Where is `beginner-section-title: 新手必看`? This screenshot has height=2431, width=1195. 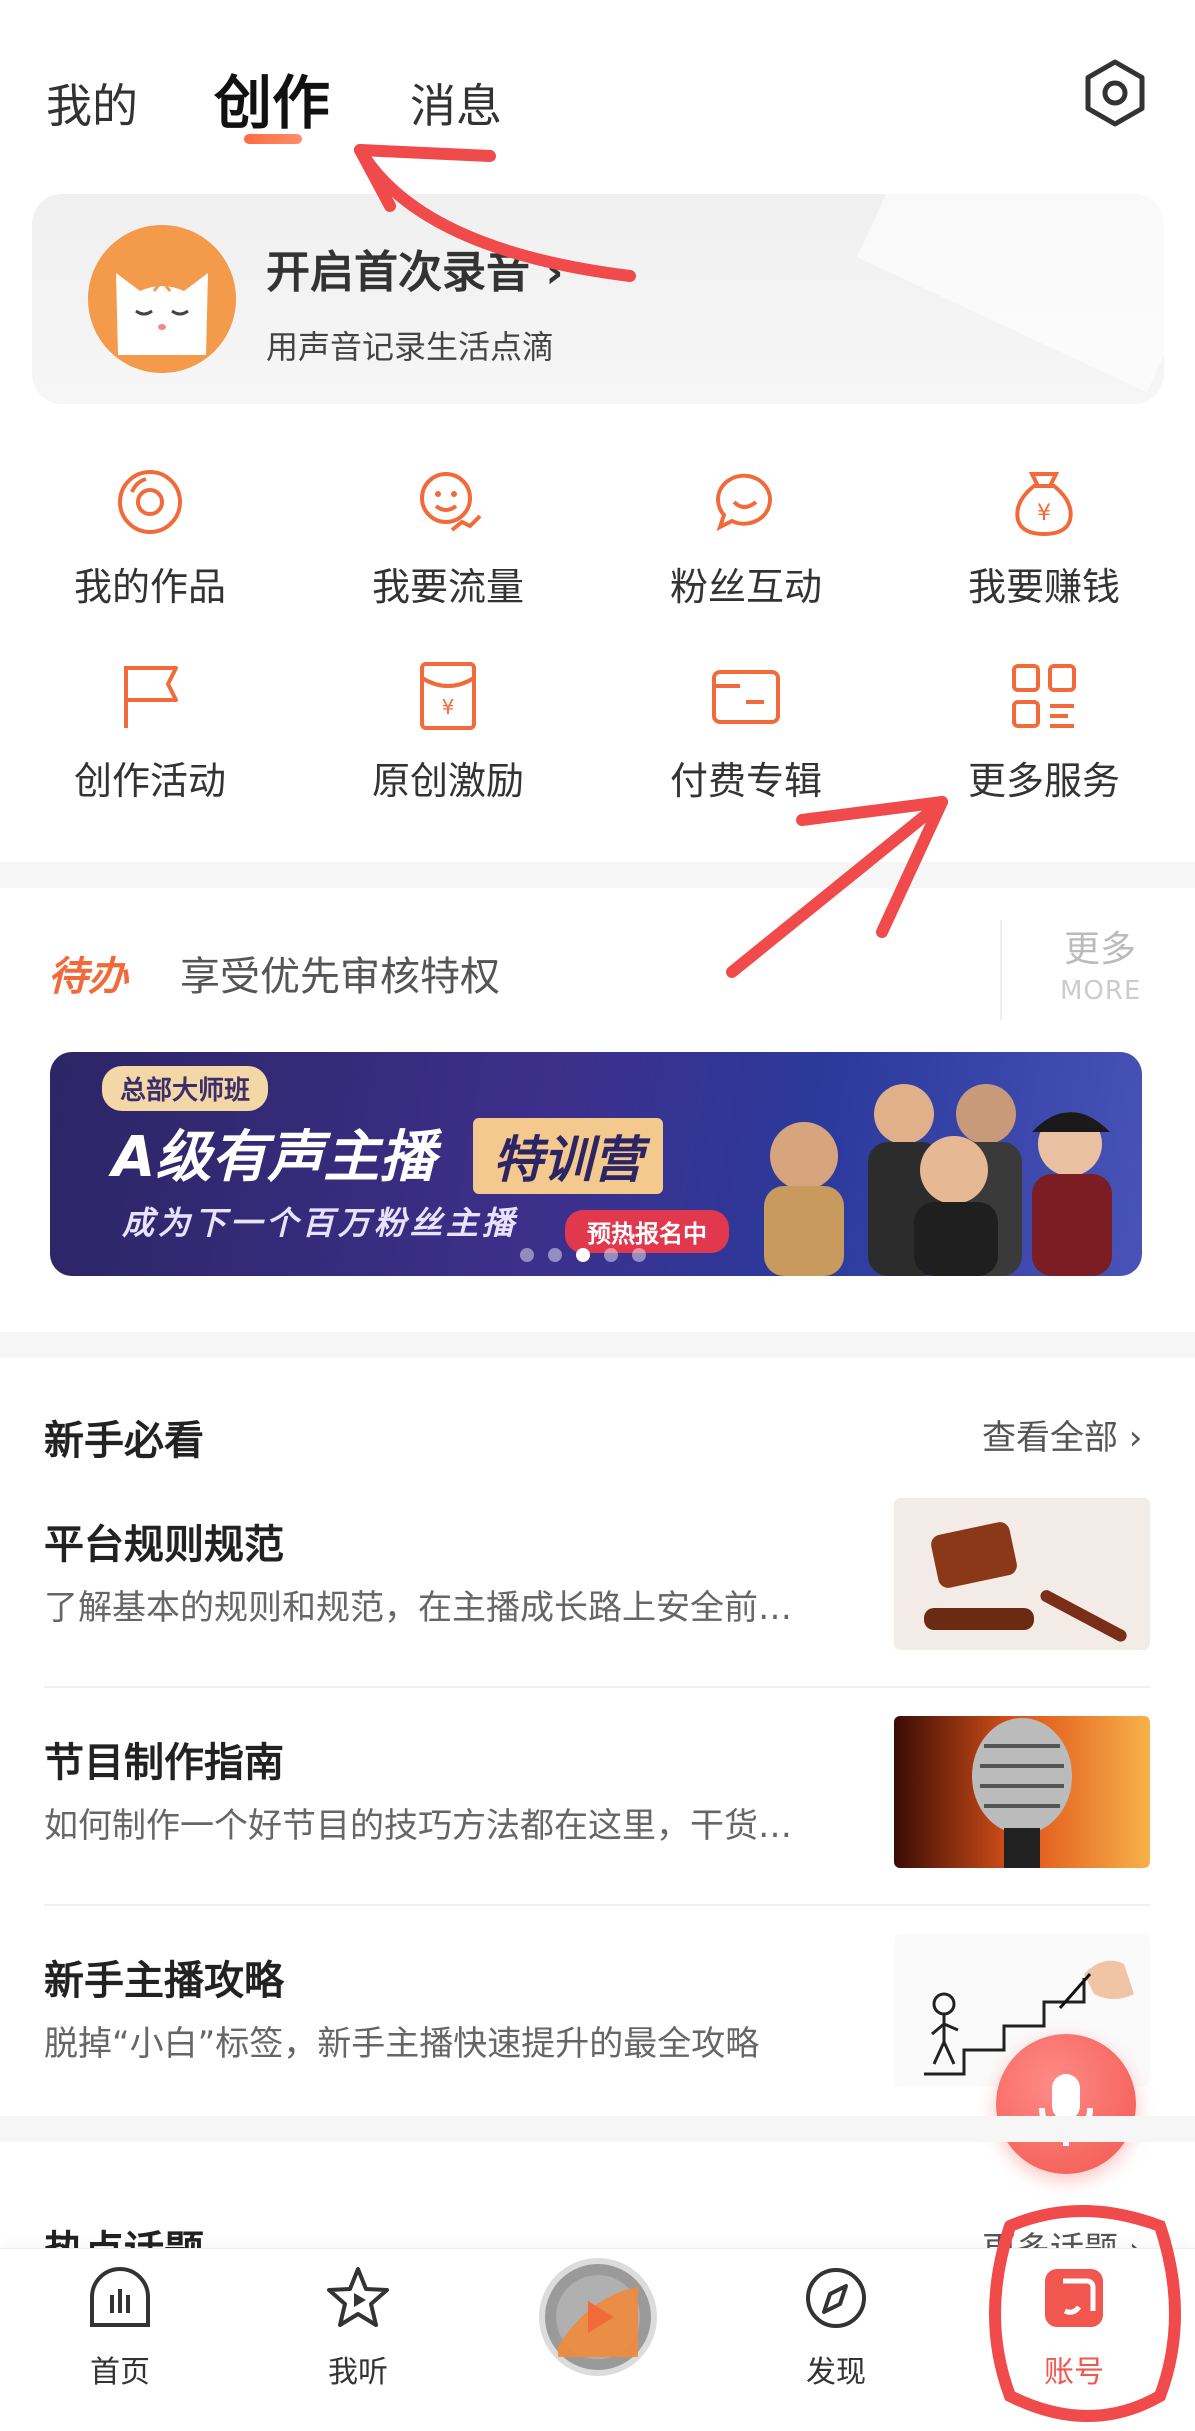 beginner-section-title: 新手必看 is located at coordinates (124, 1441).